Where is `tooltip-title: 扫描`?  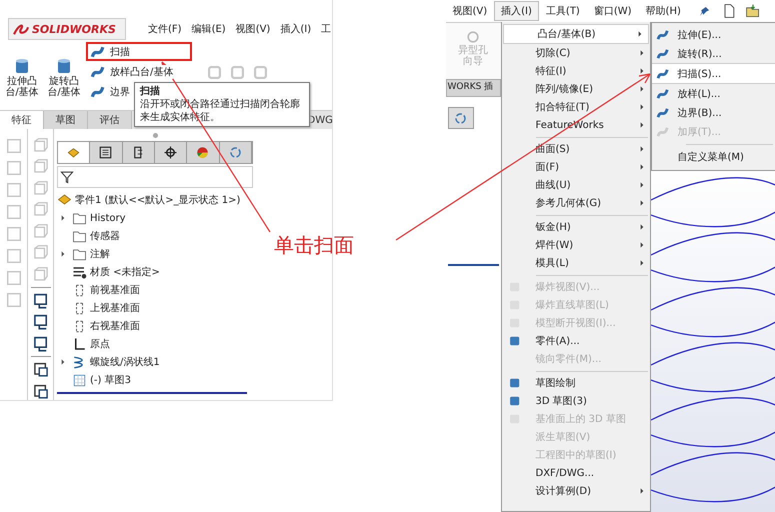 tooltip-title: 扫描 is located at coordinates (150, 91).